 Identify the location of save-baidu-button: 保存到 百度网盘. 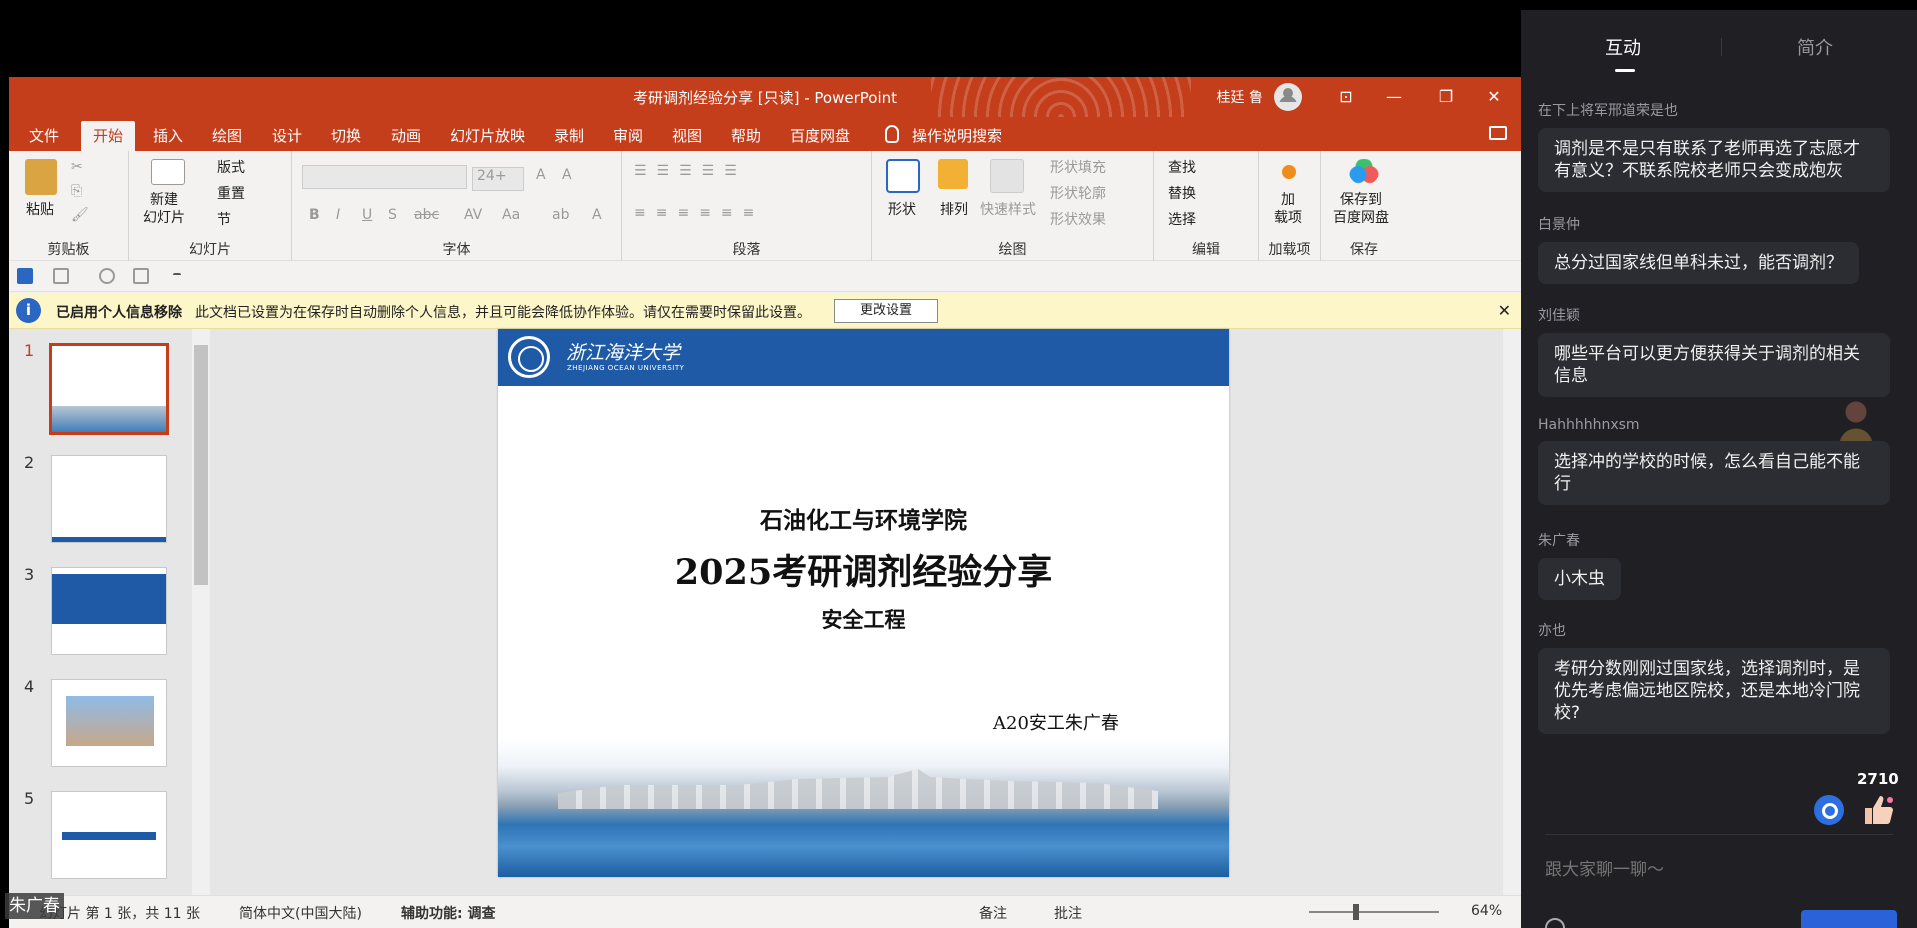
(1361, 209).